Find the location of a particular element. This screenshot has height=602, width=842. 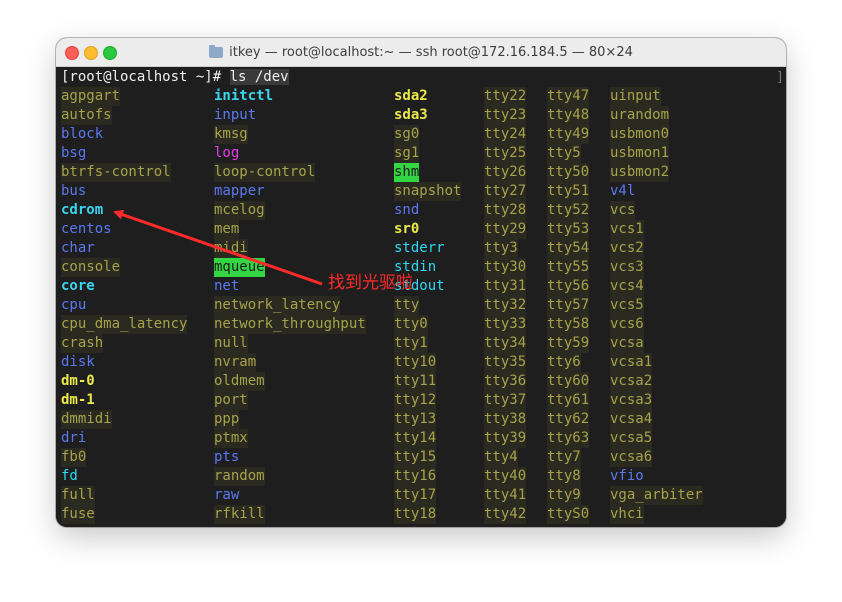

dev-entry: tty49 is located at coordinates (568, 134).